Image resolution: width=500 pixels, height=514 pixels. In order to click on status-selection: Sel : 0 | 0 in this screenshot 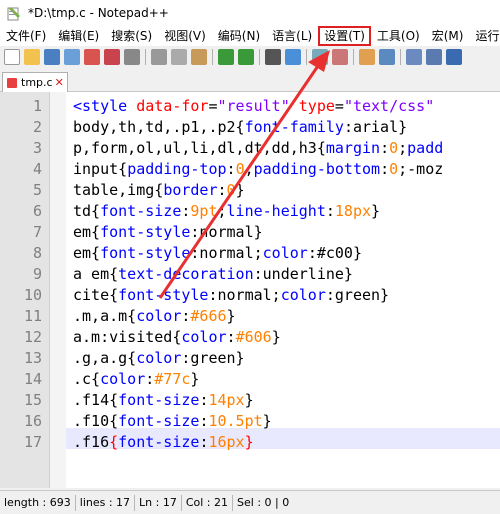, I will do `click(263, 502)`.